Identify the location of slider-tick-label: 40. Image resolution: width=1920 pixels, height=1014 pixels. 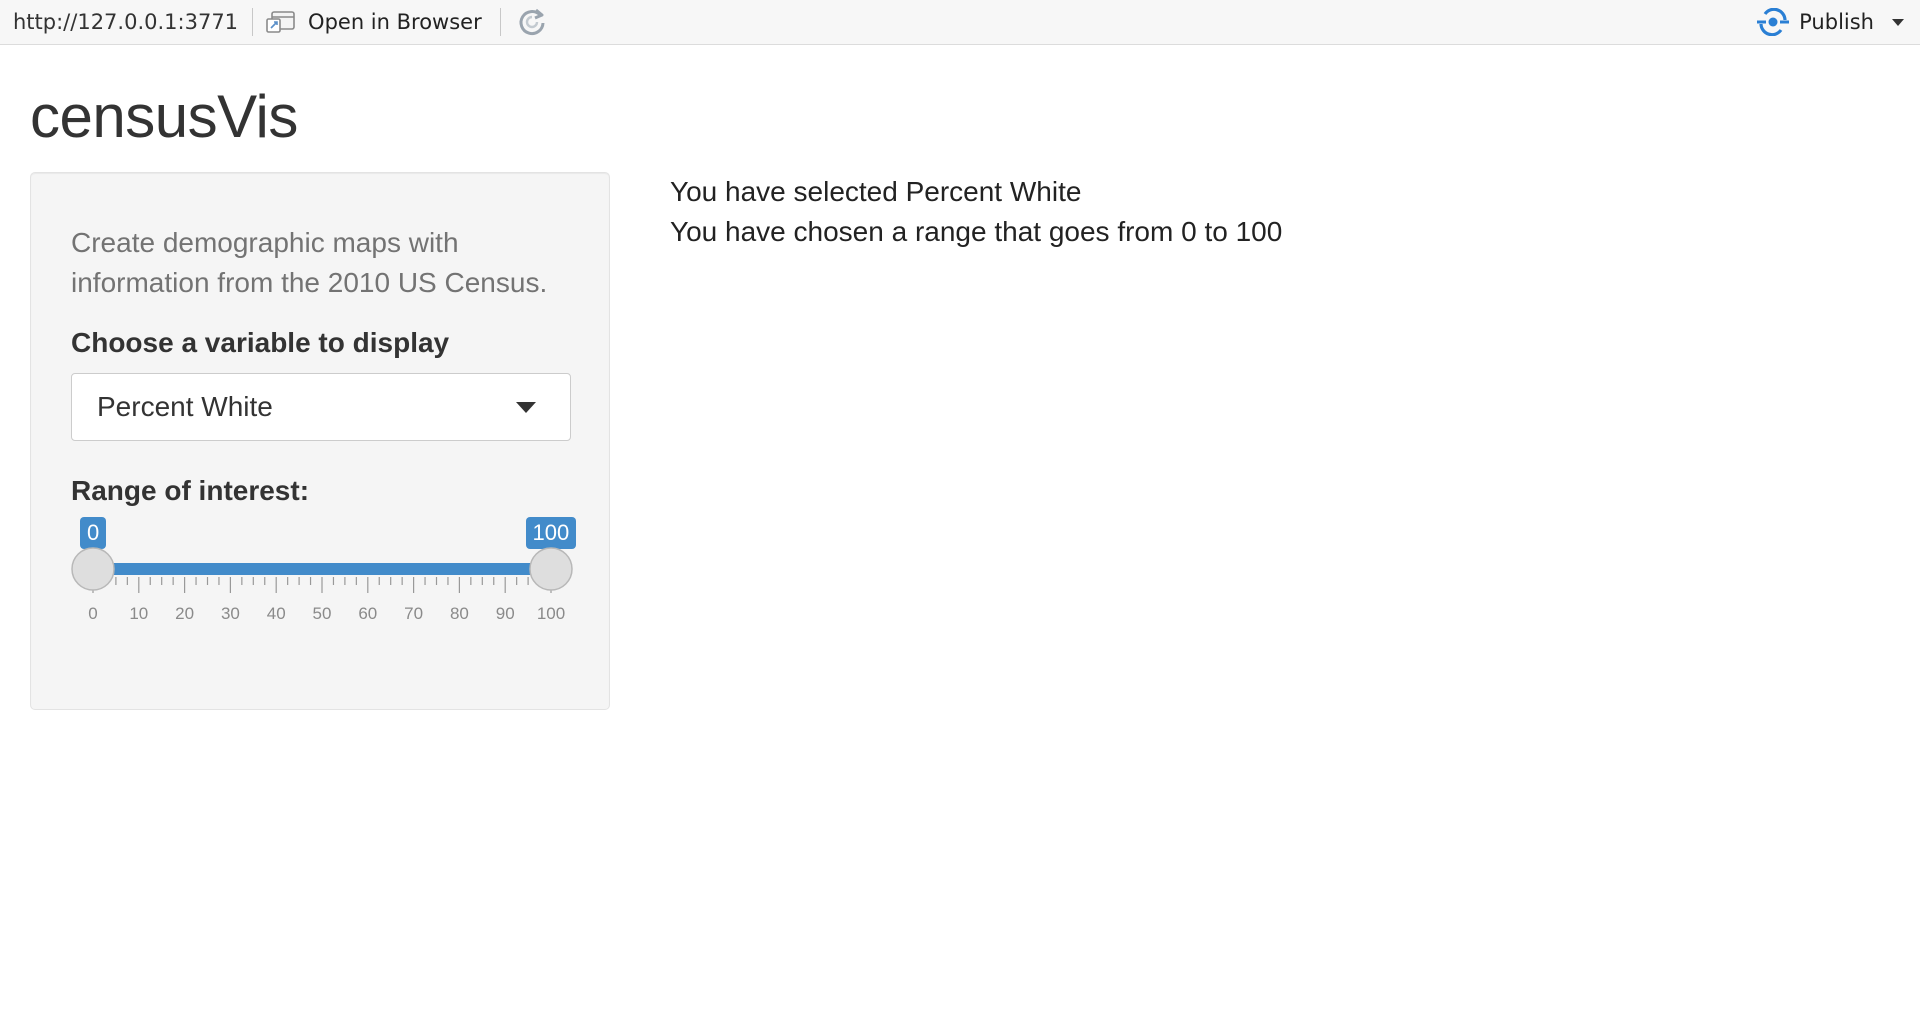
(276, 613).